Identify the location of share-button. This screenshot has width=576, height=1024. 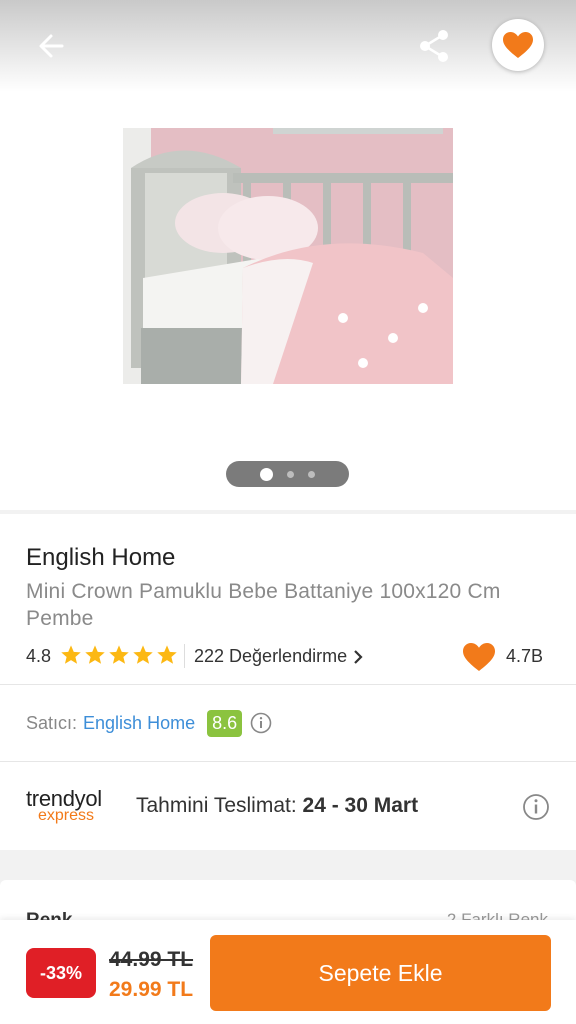
(435, 46).